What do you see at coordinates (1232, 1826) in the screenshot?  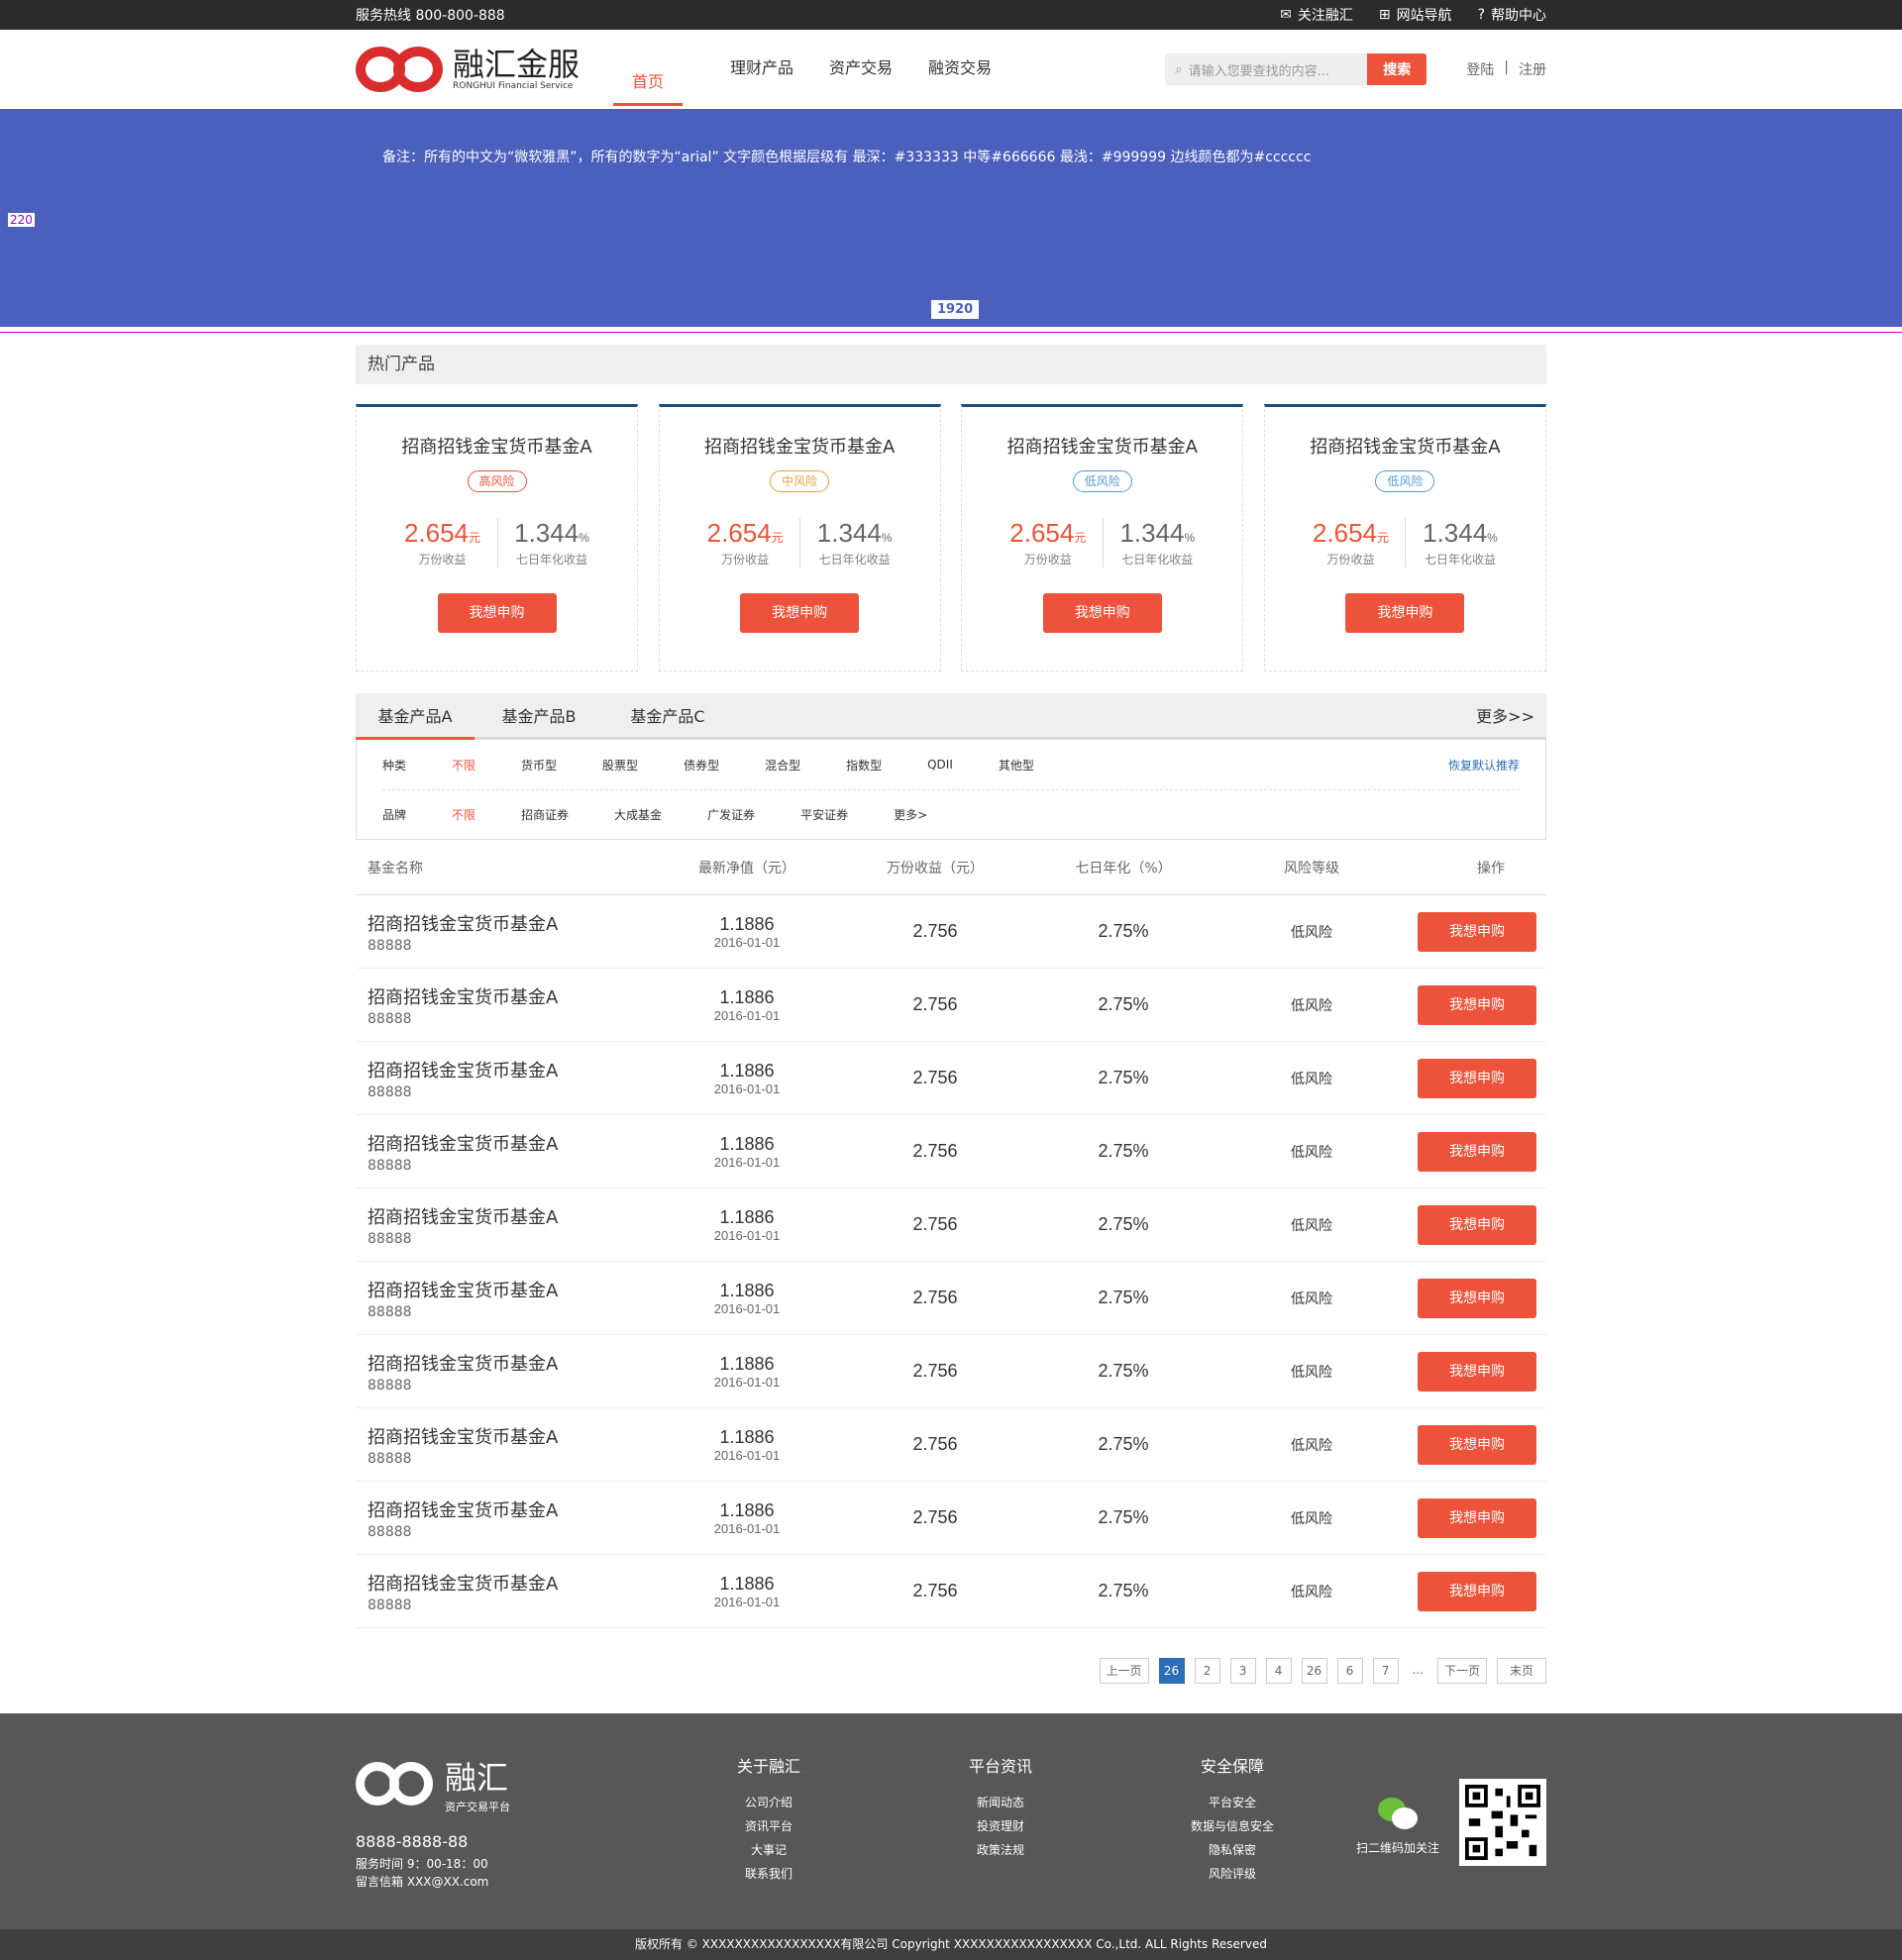 I see `footer-link: 数据与信息安全` at bounding box center [1232, 1826].